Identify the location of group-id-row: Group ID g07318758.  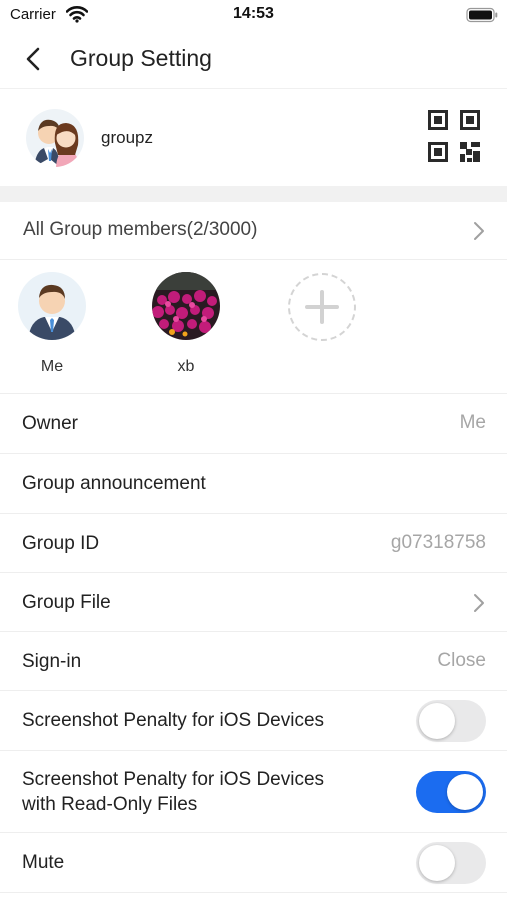
(253, 543).